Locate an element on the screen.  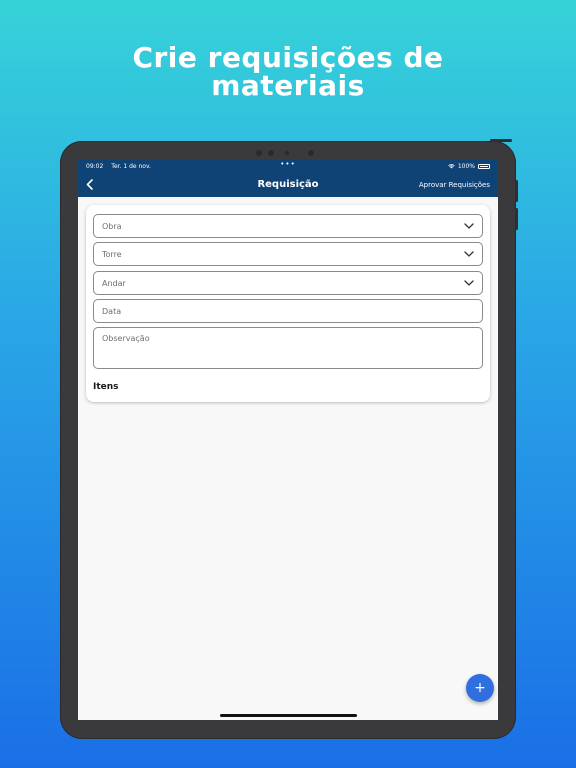
promo-headline-line2: materiais is located at coordinates (288, 85).